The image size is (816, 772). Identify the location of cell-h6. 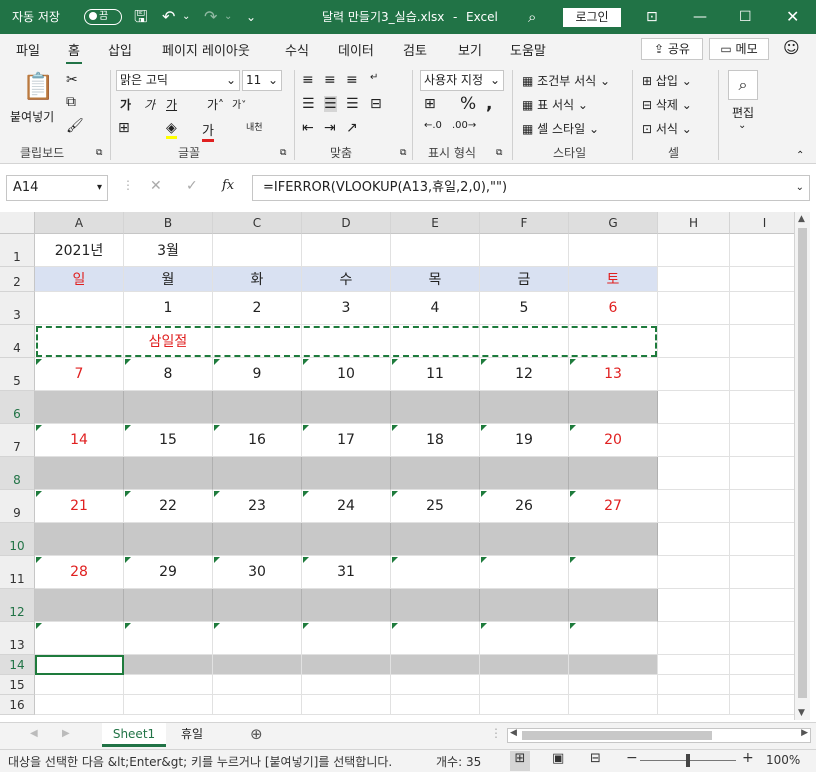
(694, 407).